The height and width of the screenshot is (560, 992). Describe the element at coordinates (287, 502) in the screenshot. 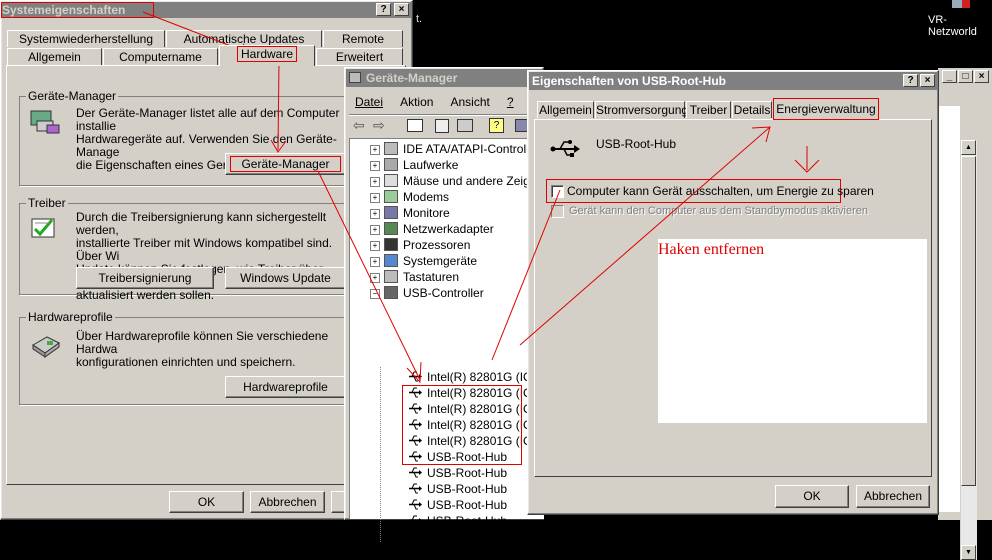

I see `sys-cancel-button: Abbrechen` at that location.